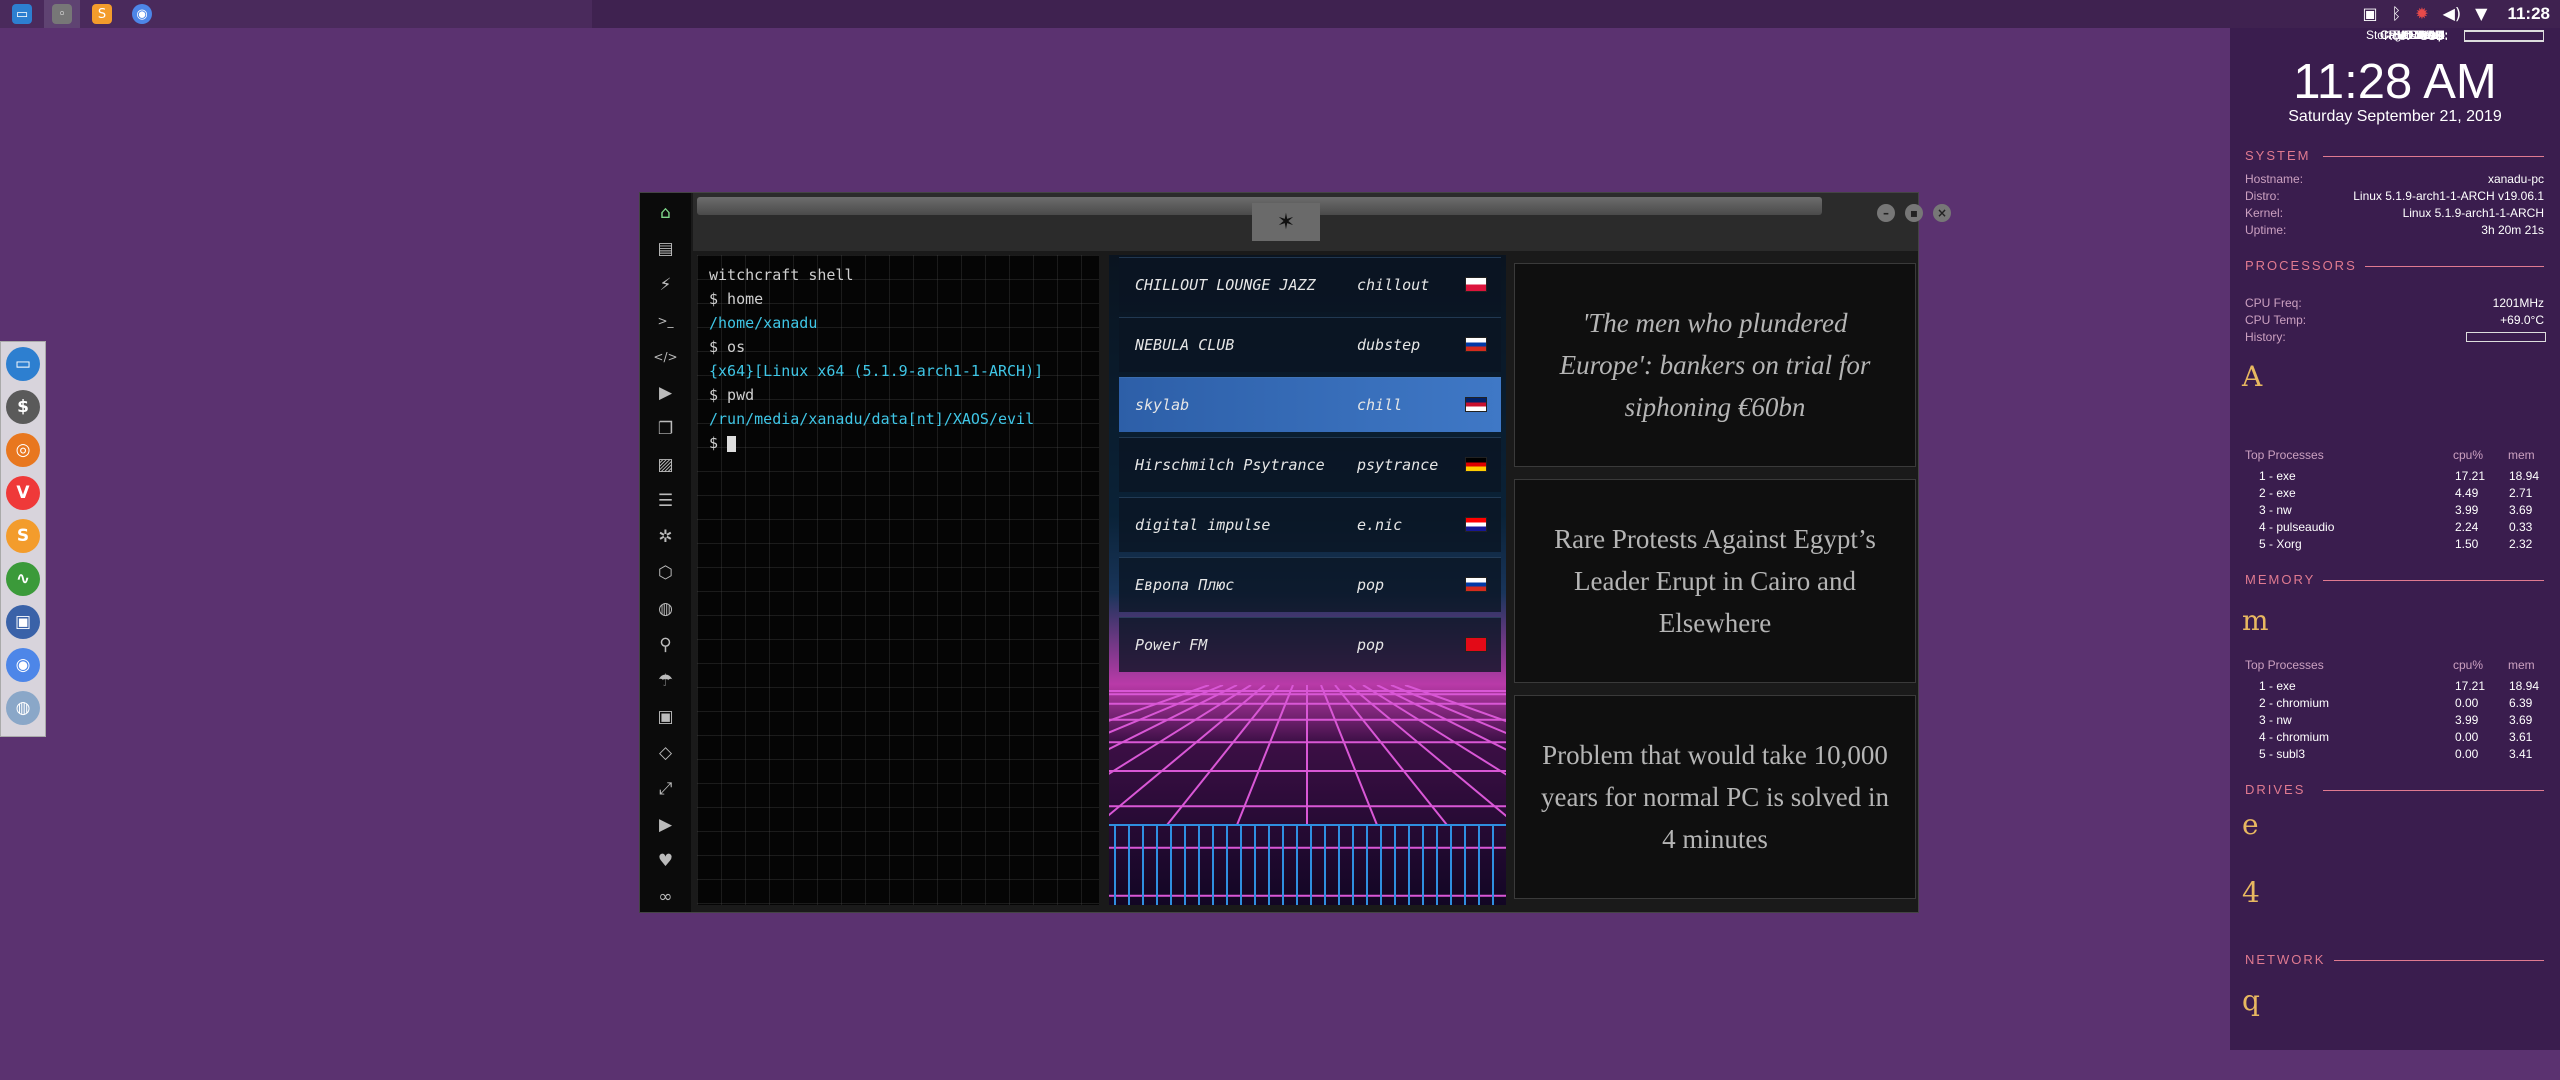  I want to click on radio-station: Hirschmilch Psytrance psytrance, so click(1310, 464).